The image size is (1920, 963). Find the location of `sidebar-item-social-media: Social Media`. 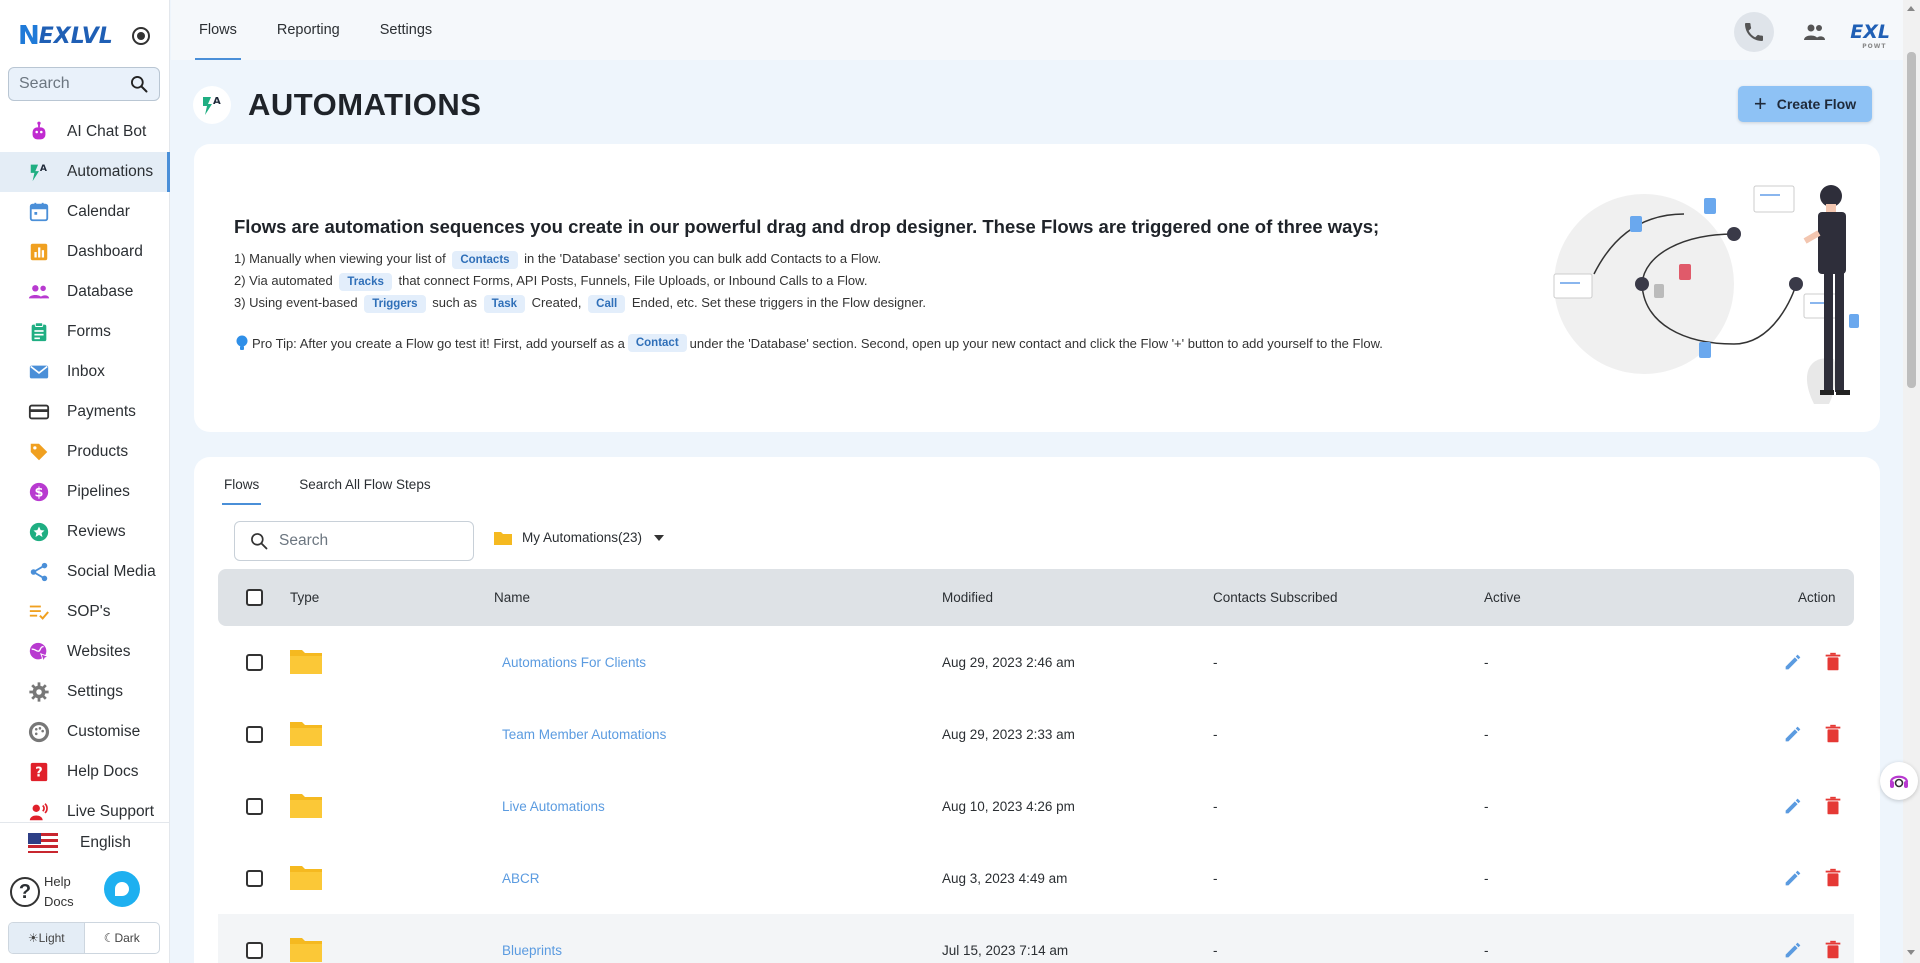

sidebar-item-social-media: Social Media is located at coordinates (85, 572).